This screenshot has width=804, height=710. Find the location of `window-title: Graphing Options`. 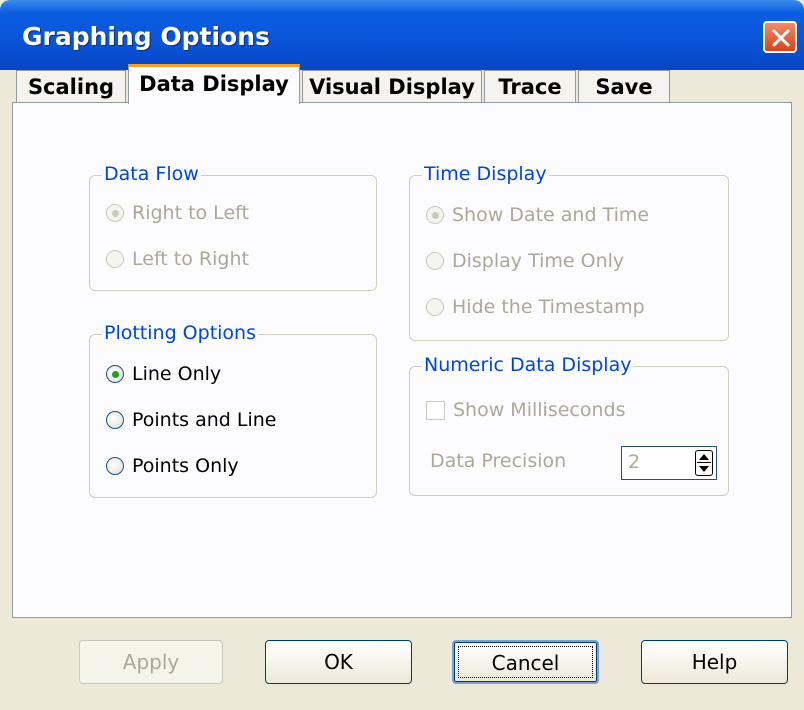

window-title: Graphing Options is located at coordinates (146, 36).